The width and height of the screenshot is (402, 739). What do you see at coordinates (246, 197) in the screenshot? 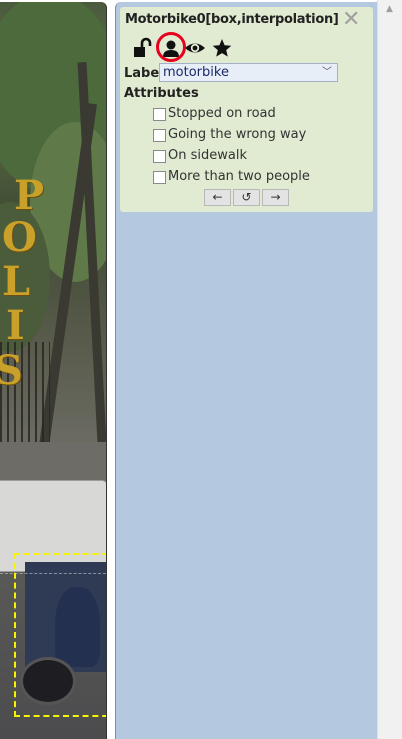
I see `reset-button: ↺` at bounding box center [246, 197].